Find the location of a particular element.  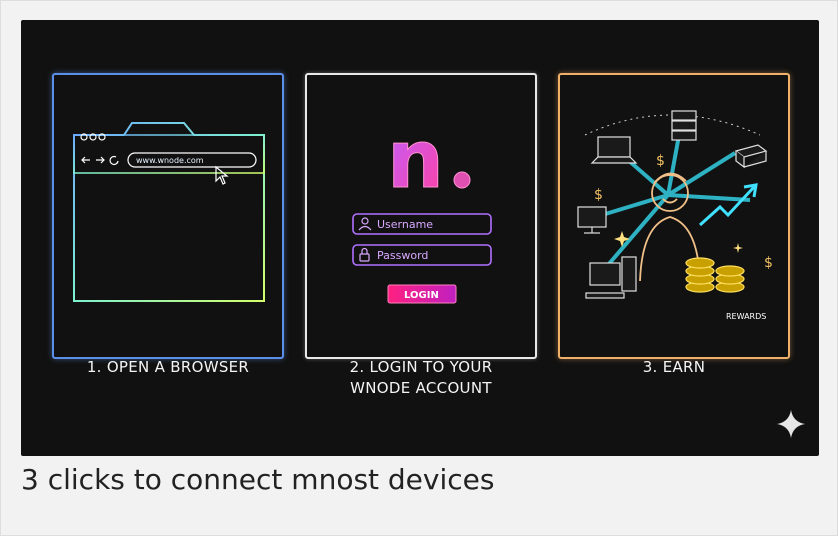

step-1-panel: www.wnode.com is located at coordinates (168, 216).